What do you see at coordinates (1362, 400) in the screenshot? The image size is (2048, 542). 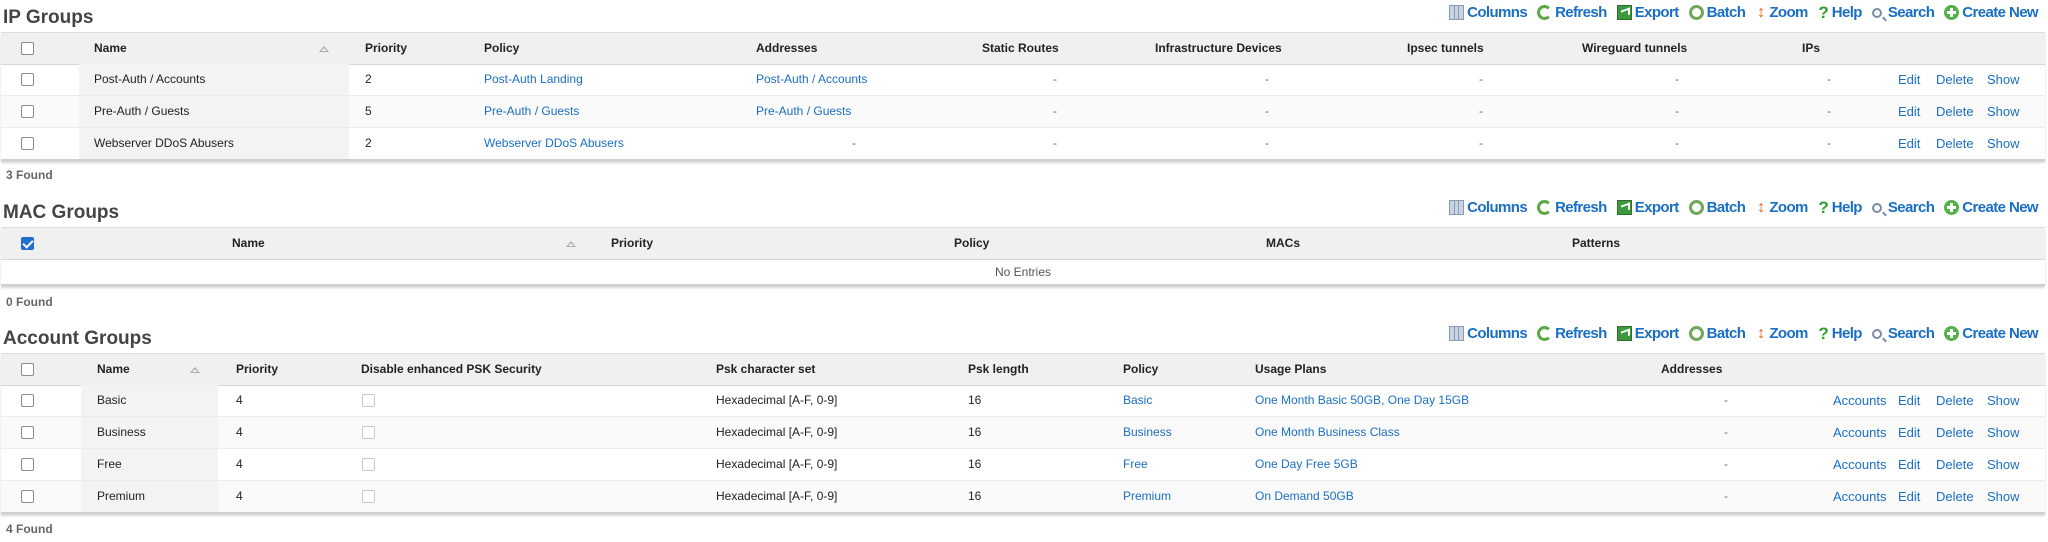 I see `row-usage-plans-link: One Month Basic 50GB, One Day 15GB` at bounding box center [1362, 400].